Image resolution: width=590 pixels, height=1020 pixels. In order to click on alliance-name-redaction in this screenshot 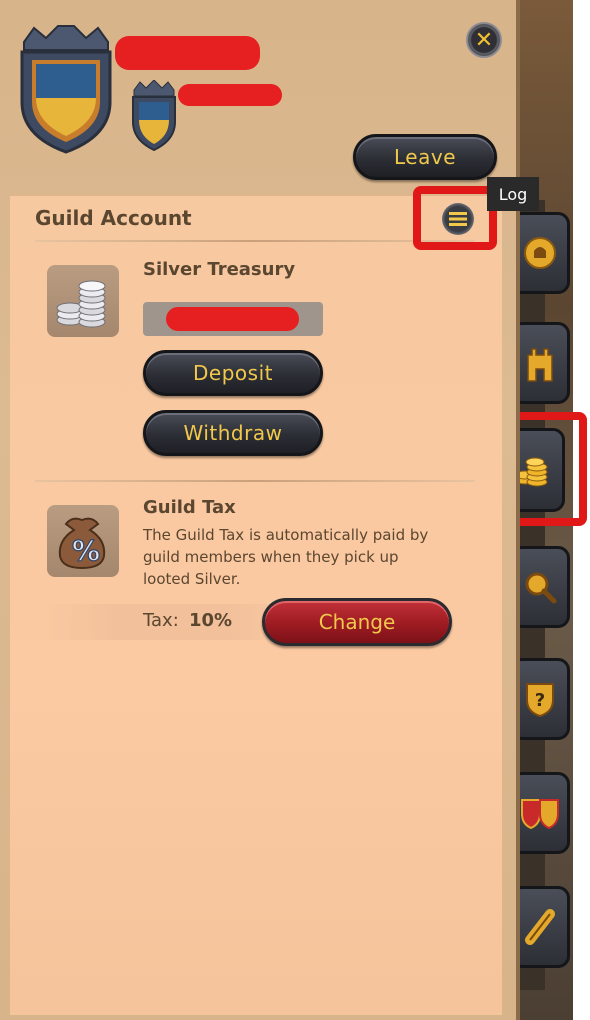, I will do `click(230, 95)`.